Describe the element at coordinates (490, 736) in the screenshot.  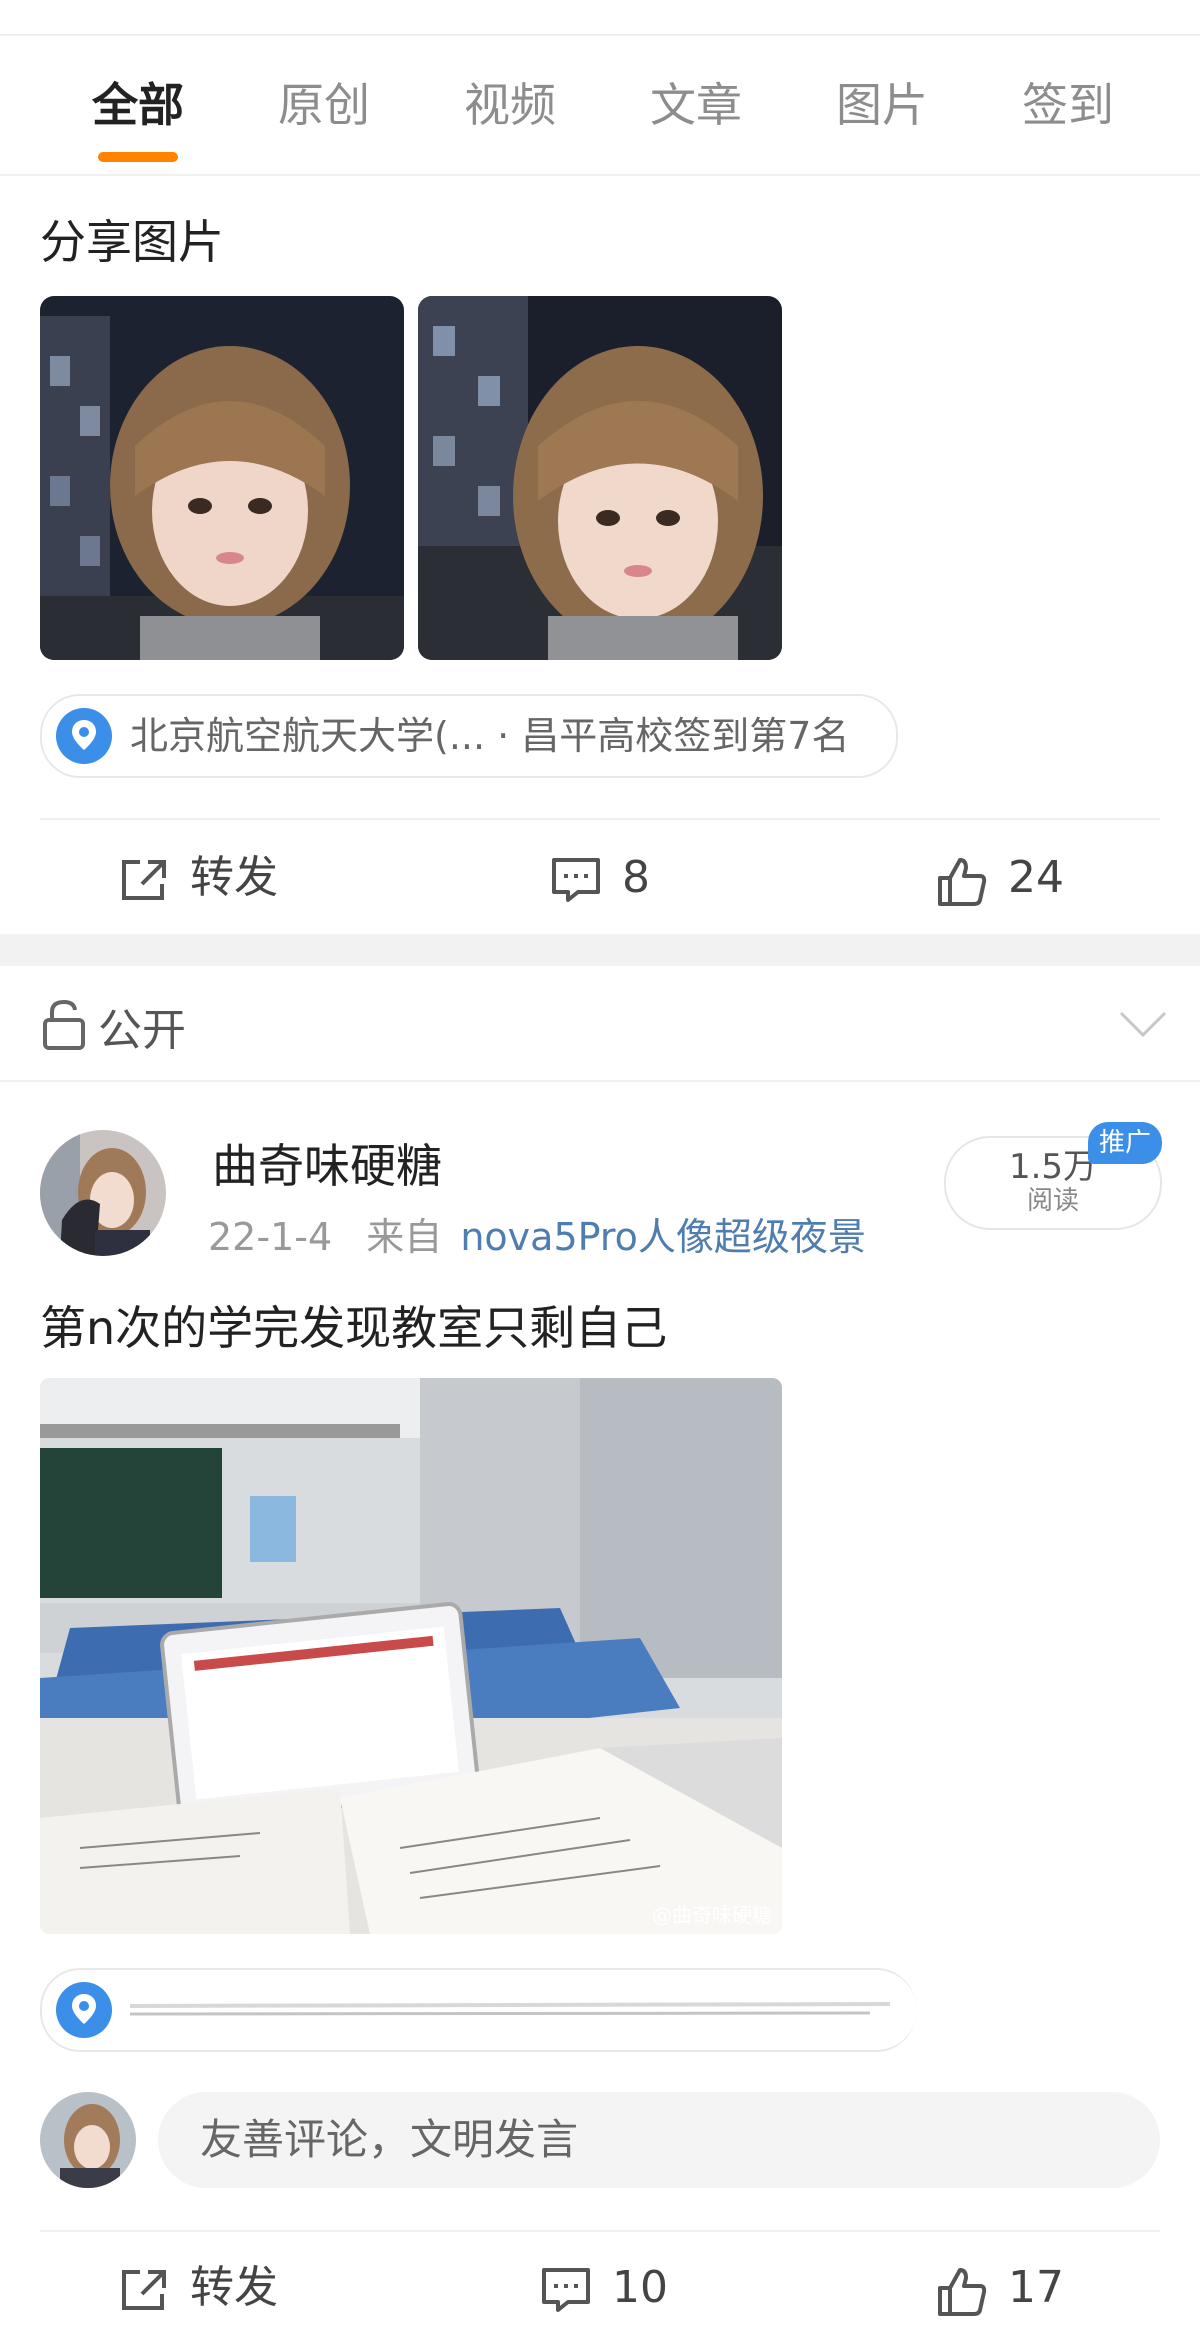
I see `location-text: 北京航空航天大学(... · 昌平高校签到第7名` at that location.